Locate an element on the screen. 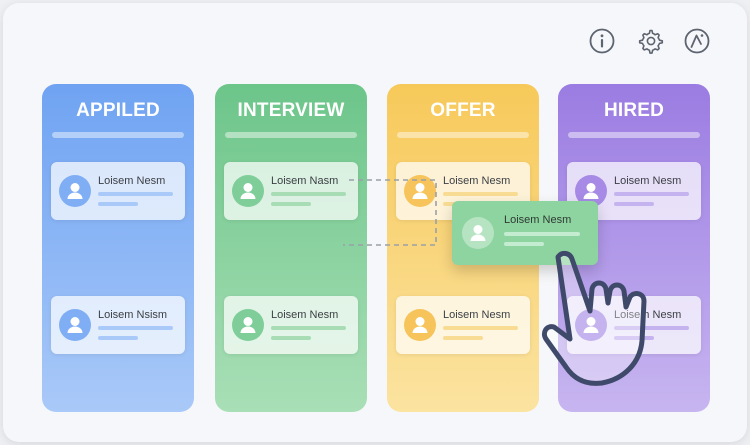 This screenshot has height=445, width=750. edit-icon is located at coordinates (697, 41).